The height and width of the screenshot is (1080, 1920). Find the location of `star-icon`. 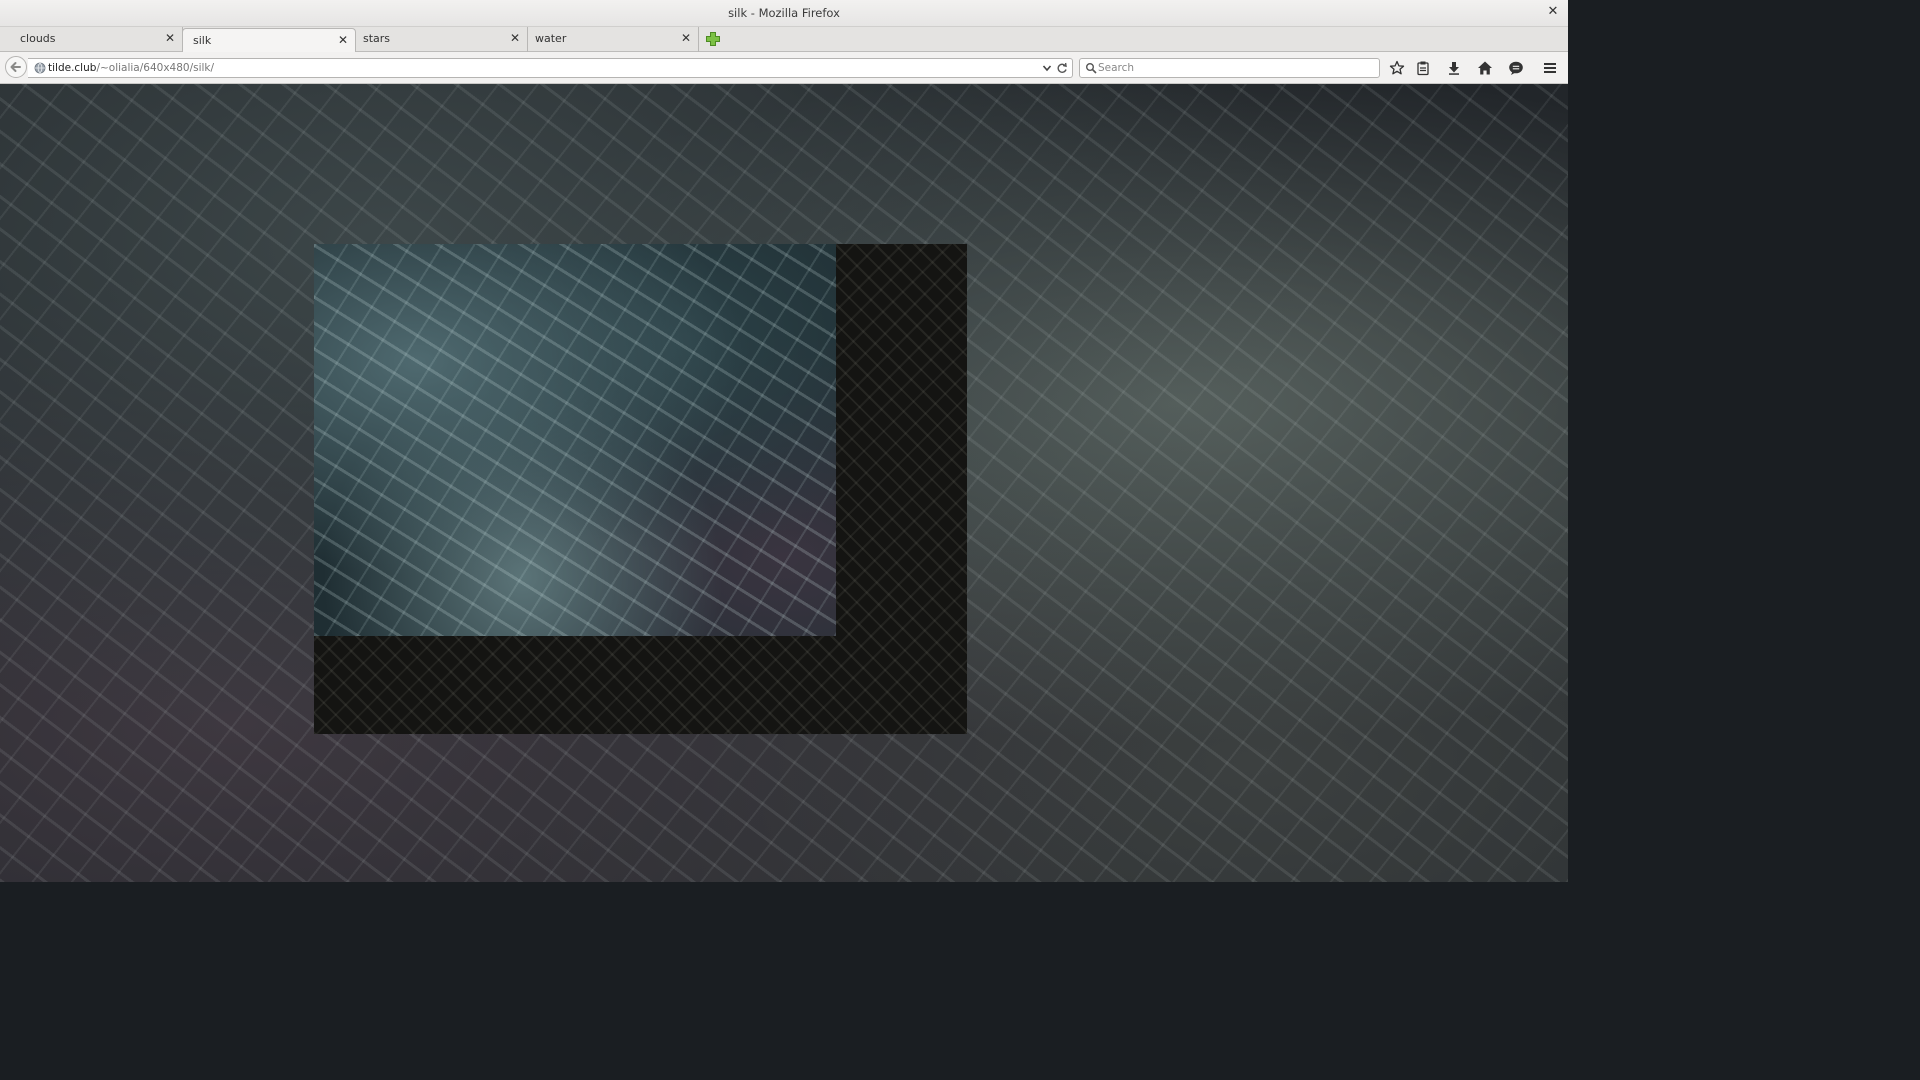

star-icon is located at coordinates (1397, 68).